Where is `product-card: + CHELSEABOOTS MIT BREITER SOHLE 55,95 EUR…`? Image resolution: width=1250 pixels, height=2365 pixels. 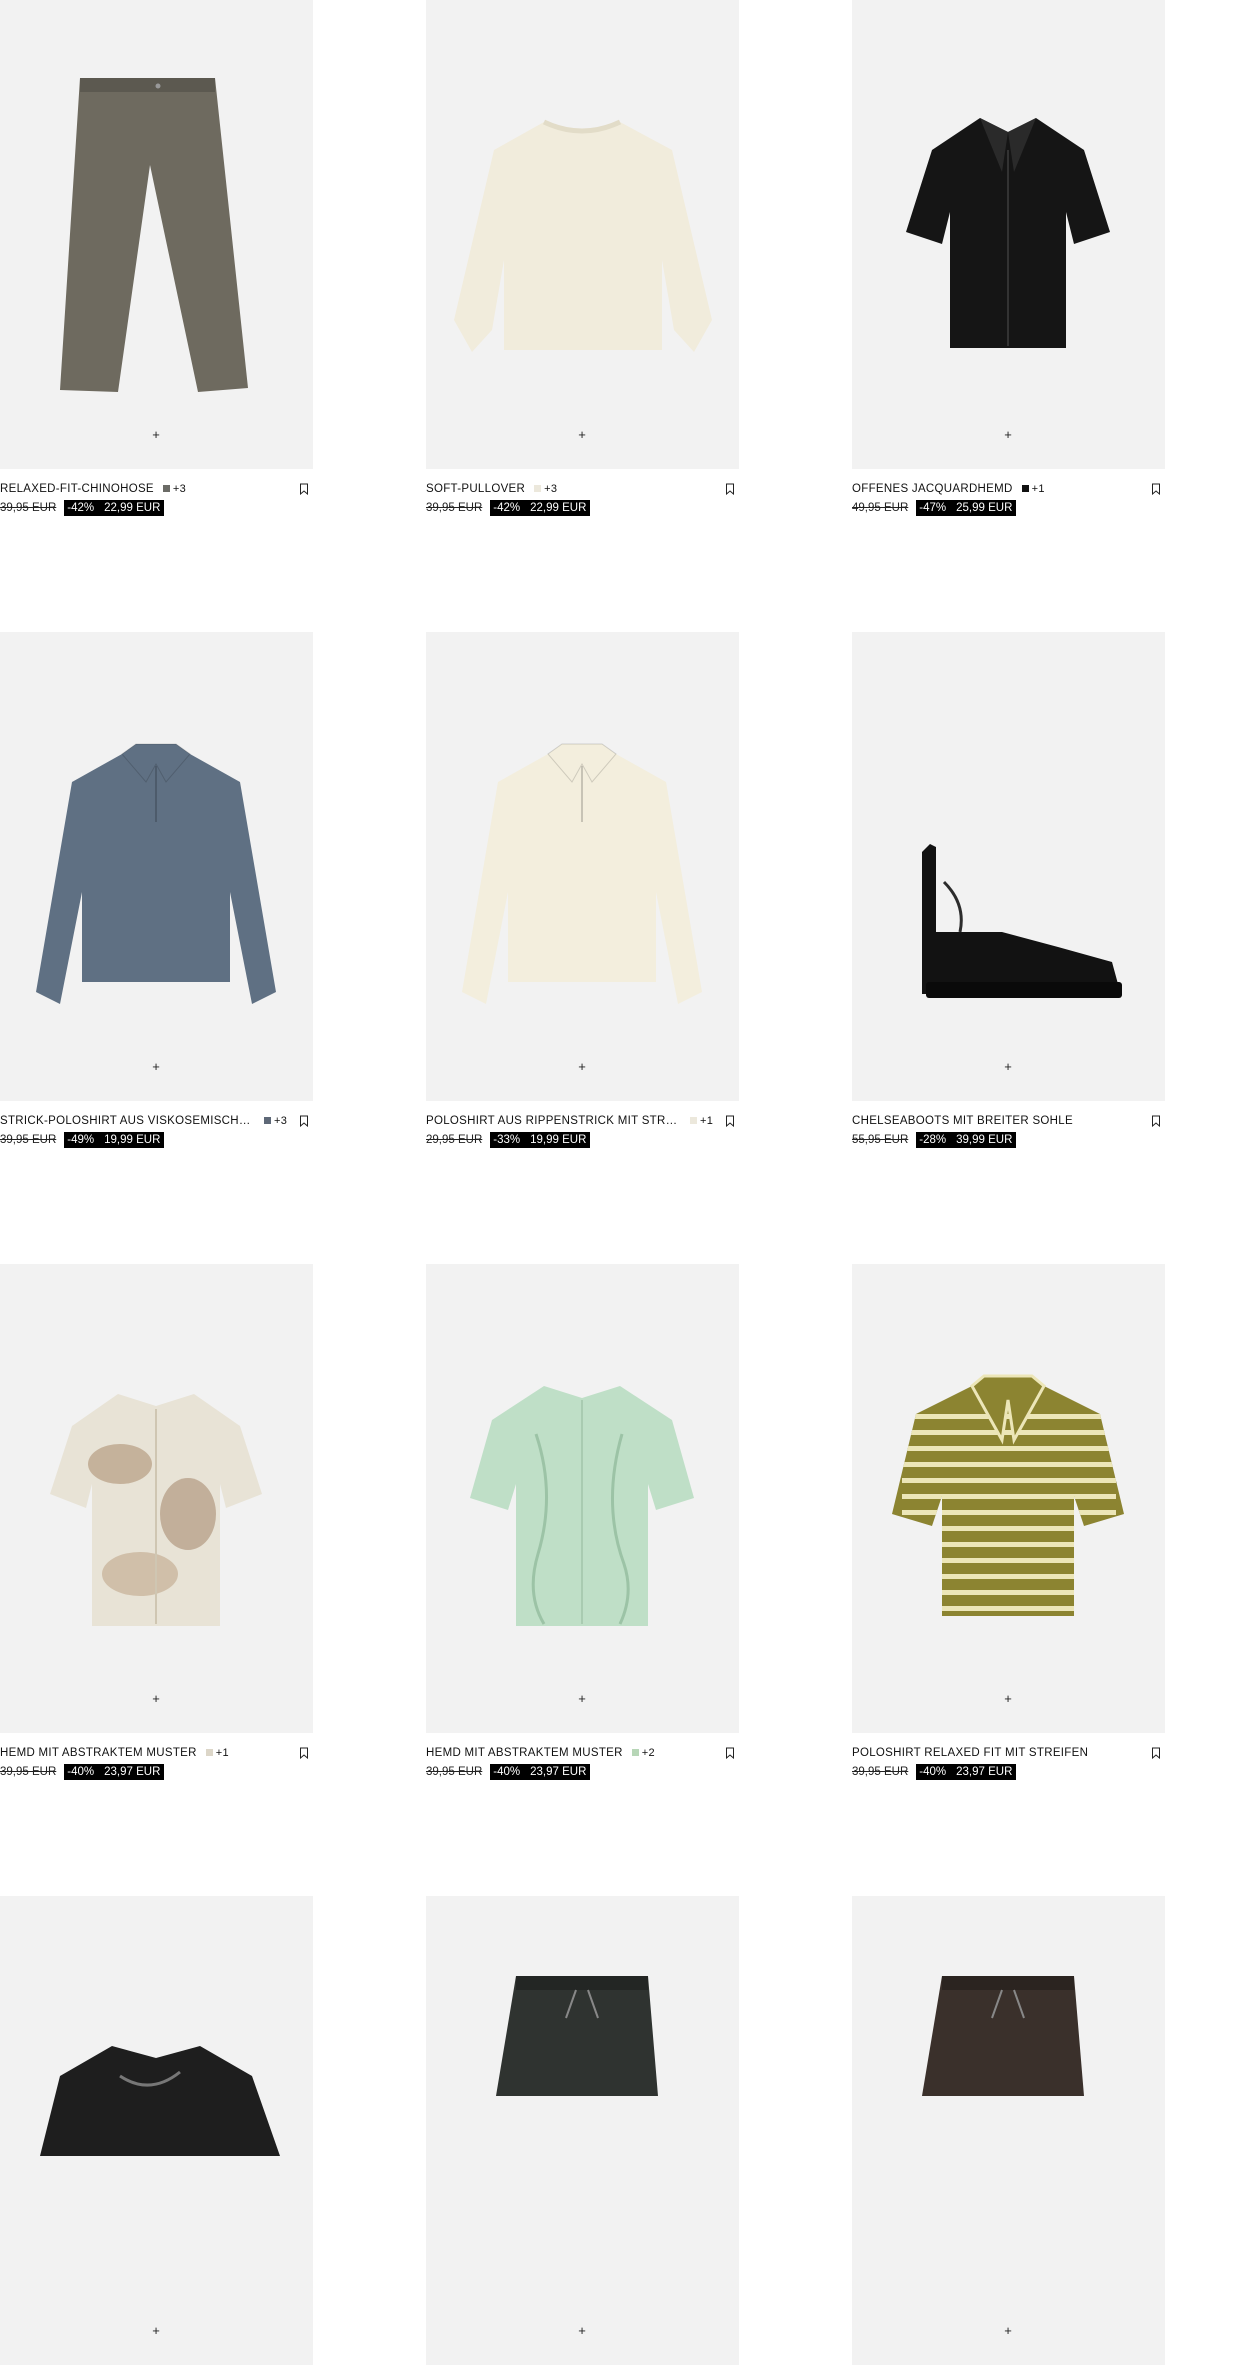
product-card: + CHELSEABOOTS MIT BREITER SOHLE 55,95 EUR… is located at coordinates (1008, 894).